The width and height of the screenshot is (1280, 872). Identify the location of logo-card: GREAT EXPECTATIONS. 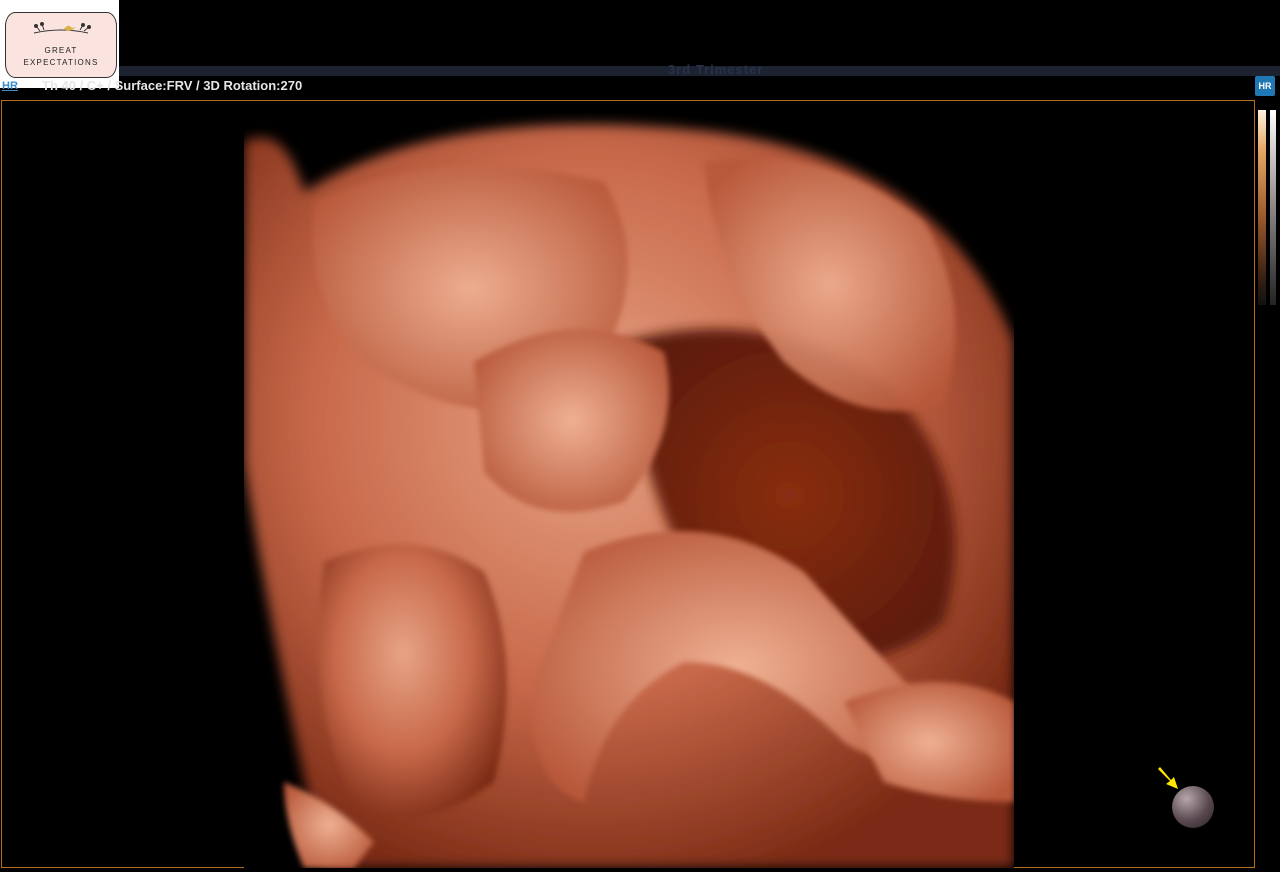
(61, 45).